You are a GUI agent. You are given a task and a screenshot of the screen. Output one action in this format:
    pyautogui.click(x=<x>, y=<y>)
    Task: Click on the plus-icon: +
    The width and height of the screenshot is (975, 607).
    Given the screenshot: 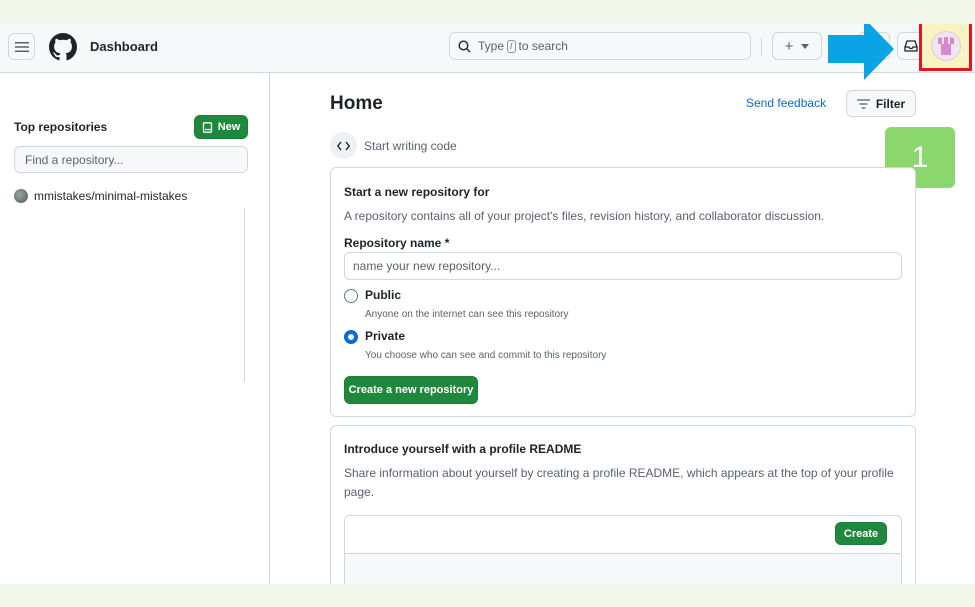 What is the action you would take?
    pyautogui.click(x=789, y=46)
    